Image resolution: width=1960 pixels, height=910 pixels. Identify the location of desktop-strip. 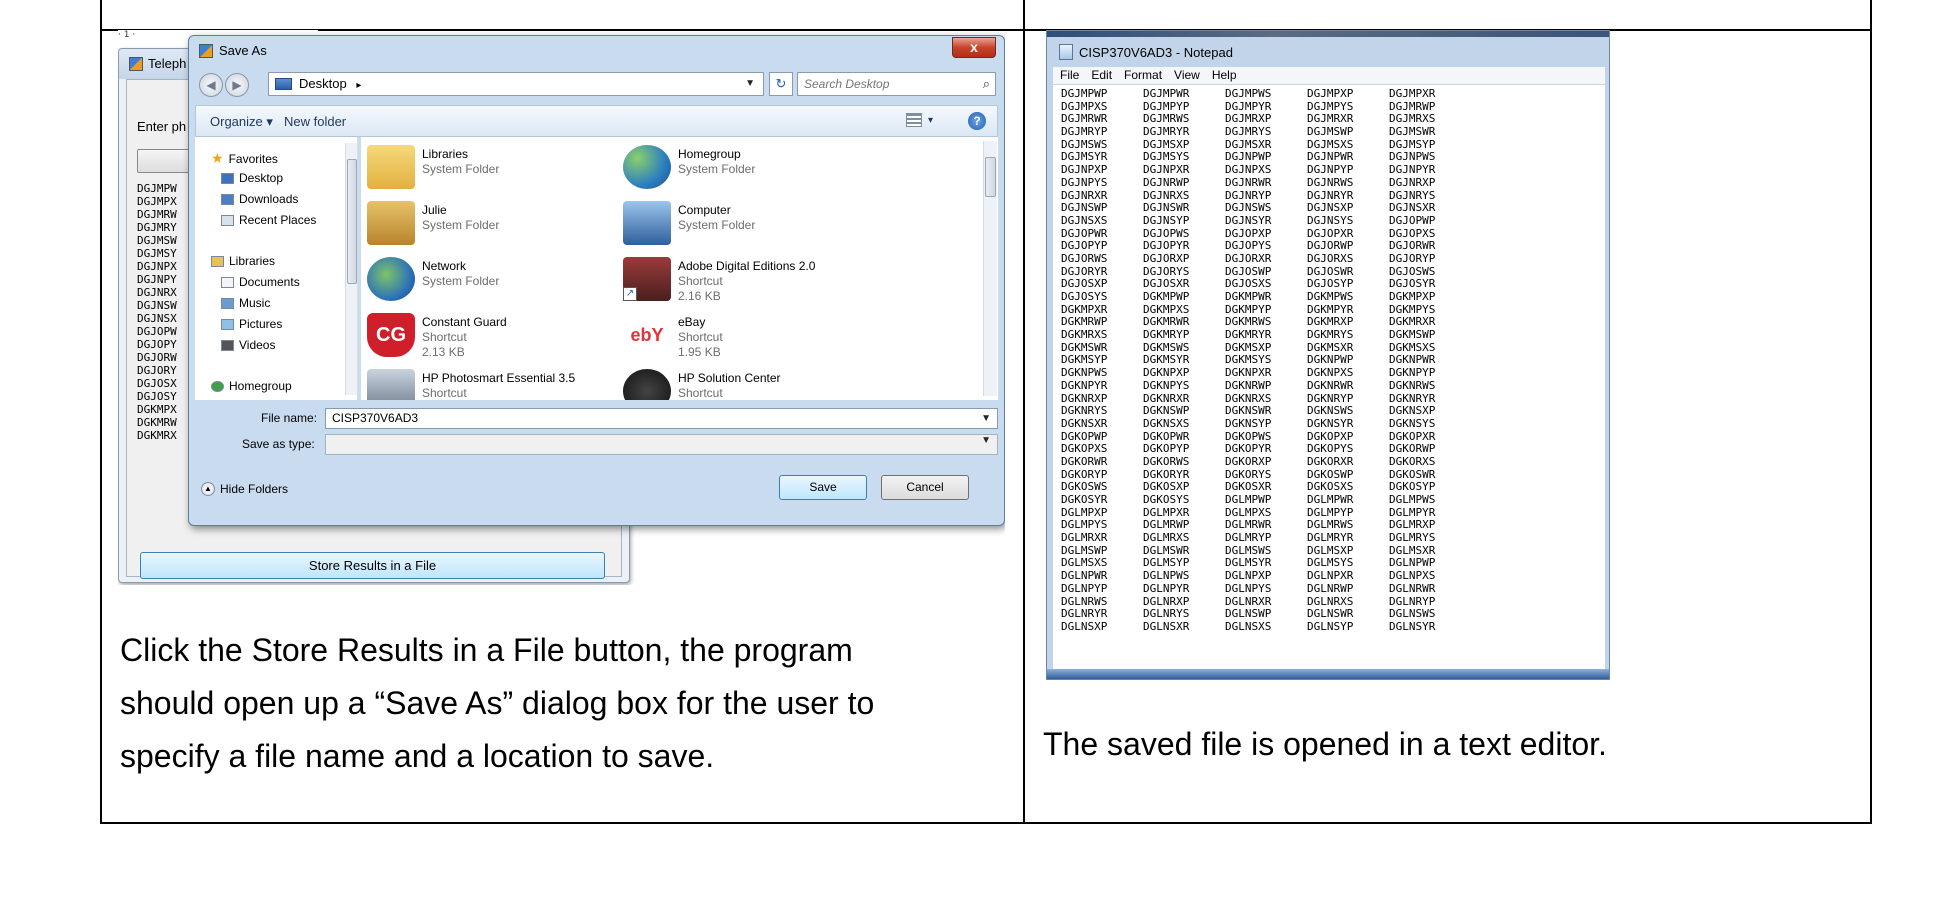
(1328, 34).